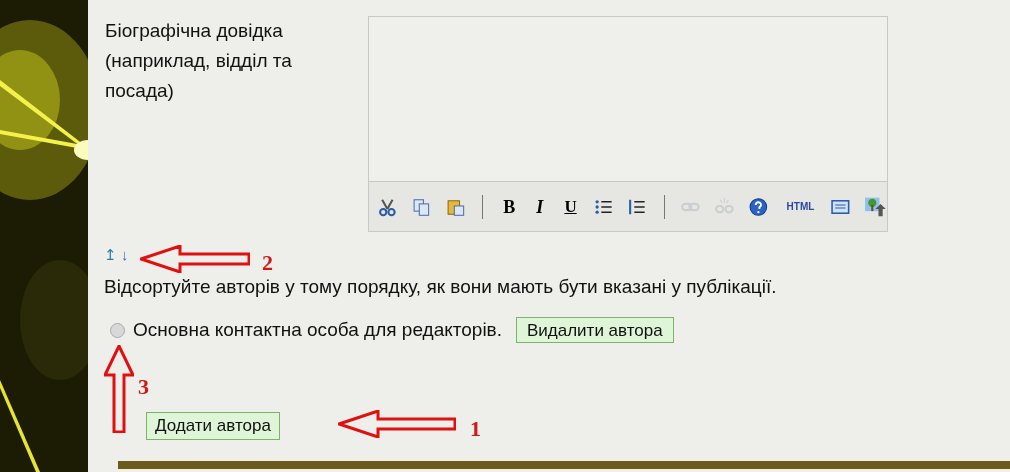 The height and width of the screenshot is (472, 1010). I want to click on radio-button, so click(117, 330).